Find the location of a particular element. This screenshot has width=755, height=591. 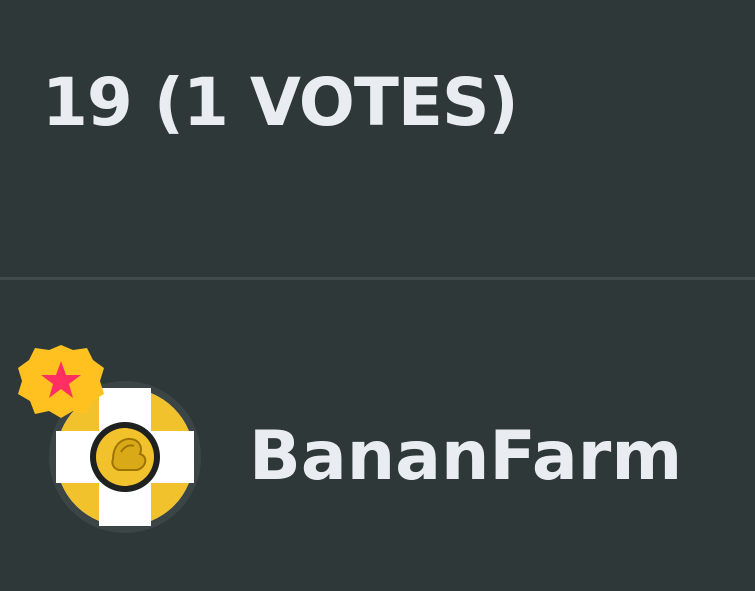

avatar is located at coordinates (113, 440).